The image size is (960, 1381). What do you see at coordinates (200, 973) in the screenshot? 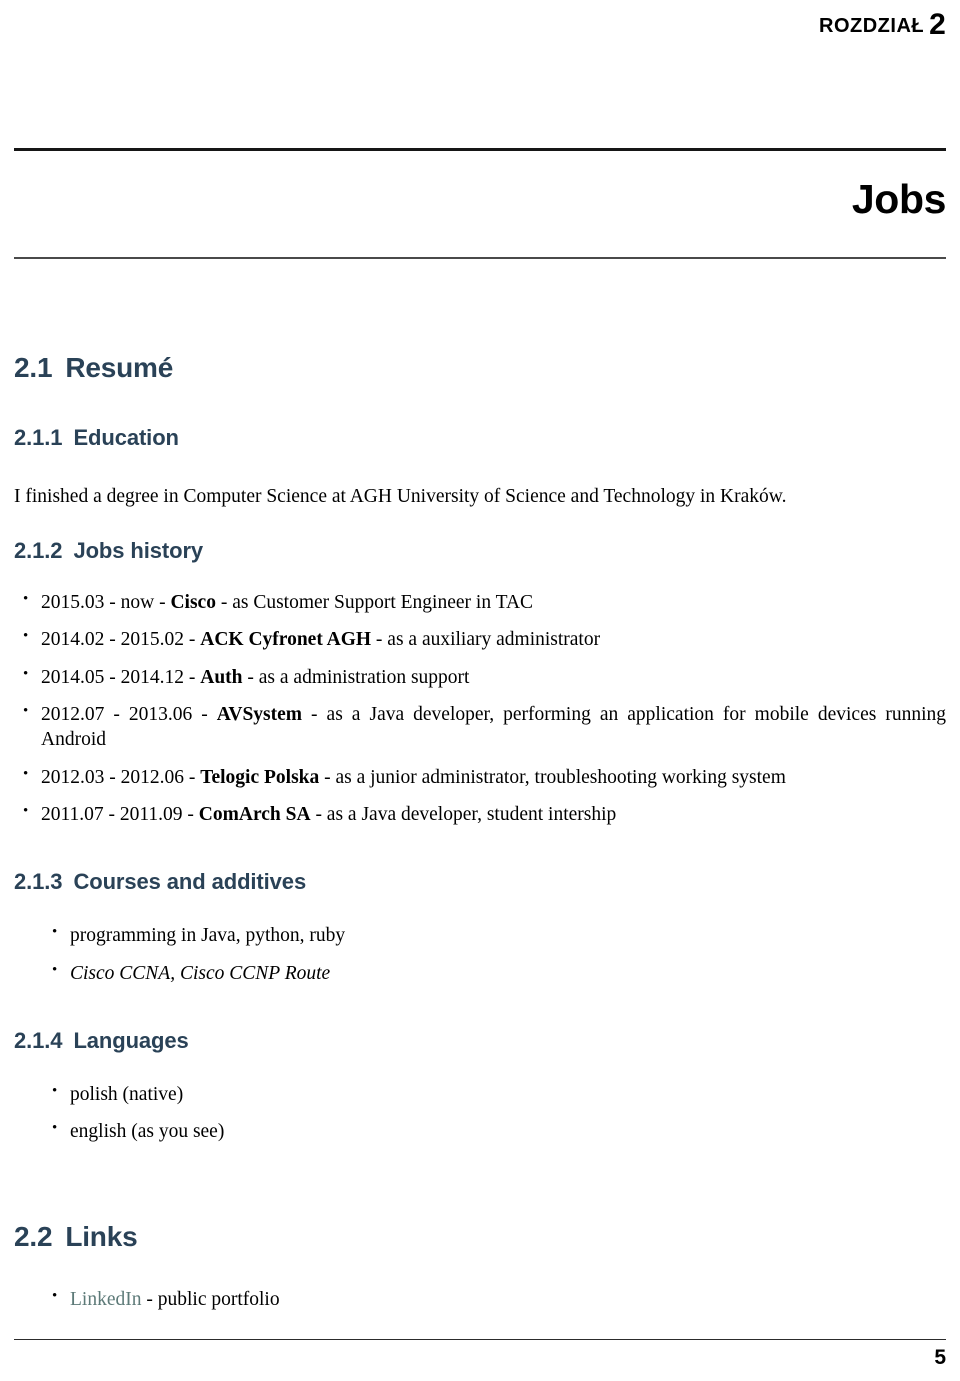
I see `course-item-label: Cisco CCNA, Cisco CCNP Route` at bounding box center [200, 973].